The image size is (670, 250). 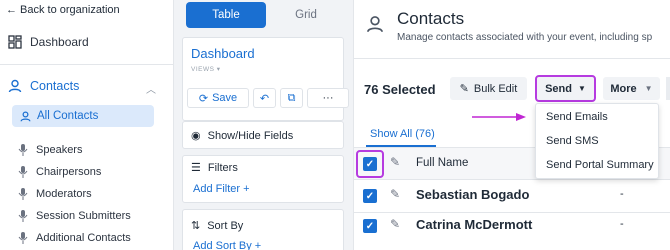 I want to click on filters-title: ☰ Filters, so click(x=214, y=168).